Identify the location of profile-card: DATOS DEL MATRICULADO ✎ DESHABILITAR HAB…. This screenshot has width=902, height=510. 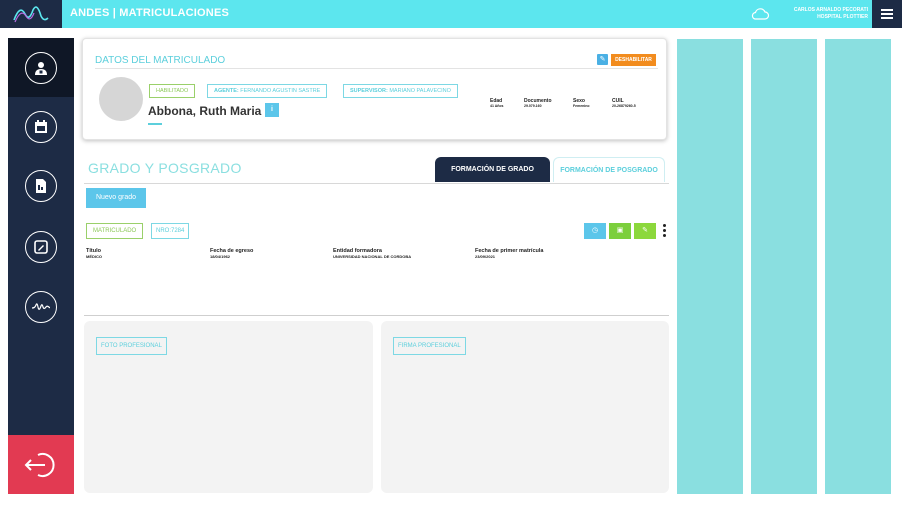
(374, 89).